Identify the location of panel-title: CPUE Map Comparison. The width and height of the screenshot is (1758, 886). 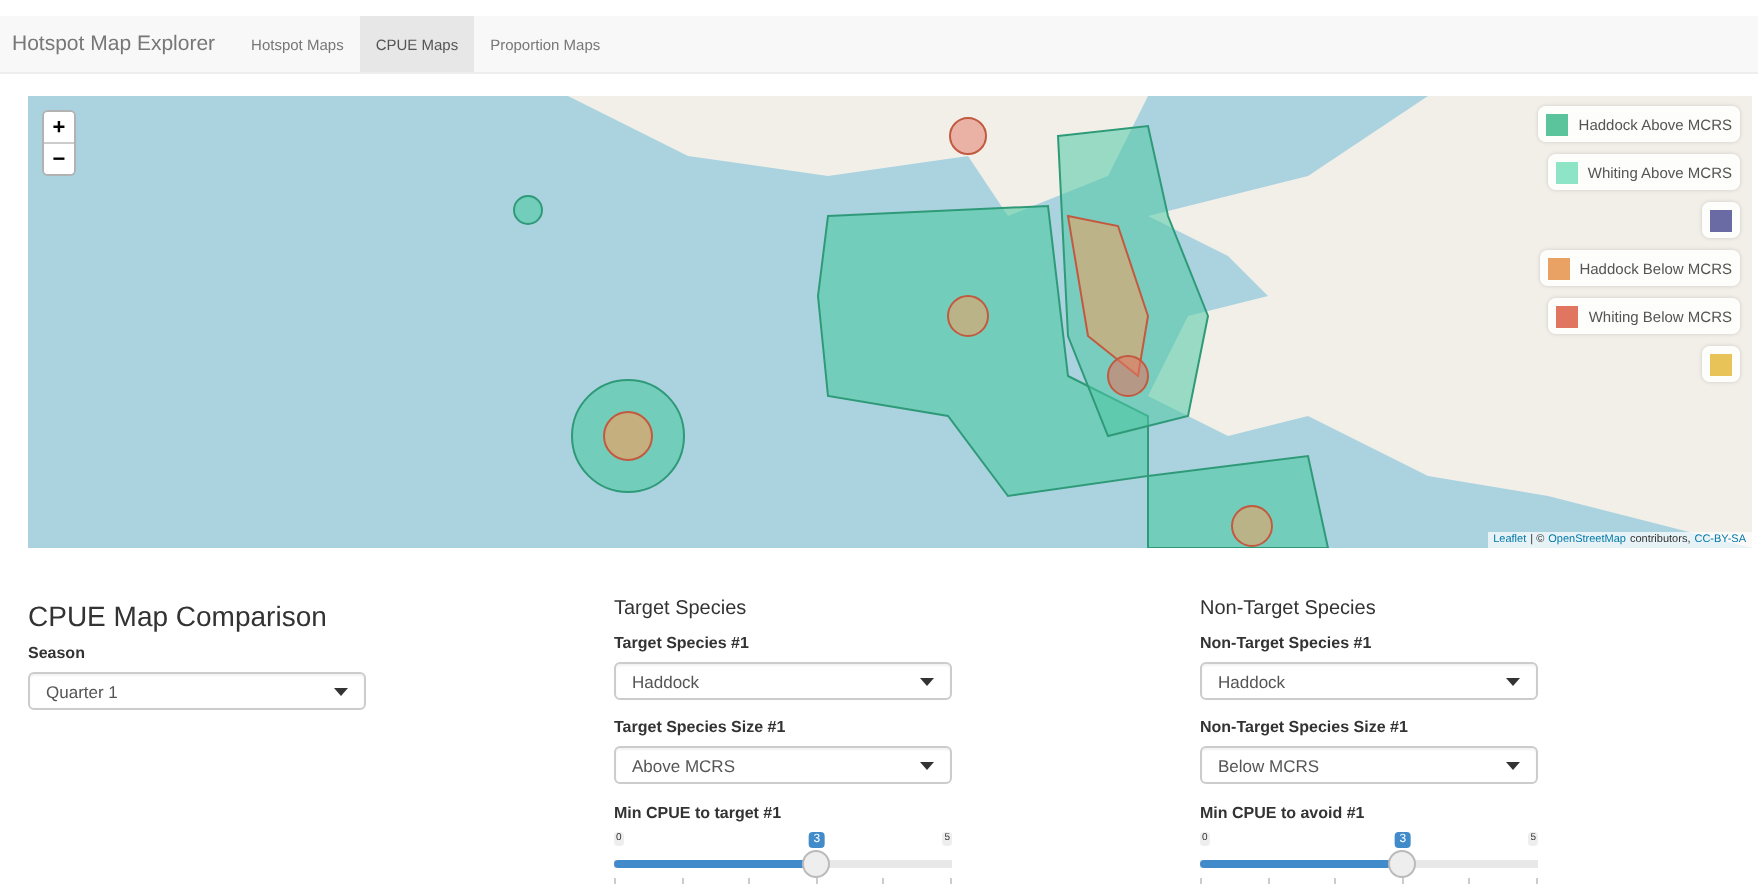
(177, 616).